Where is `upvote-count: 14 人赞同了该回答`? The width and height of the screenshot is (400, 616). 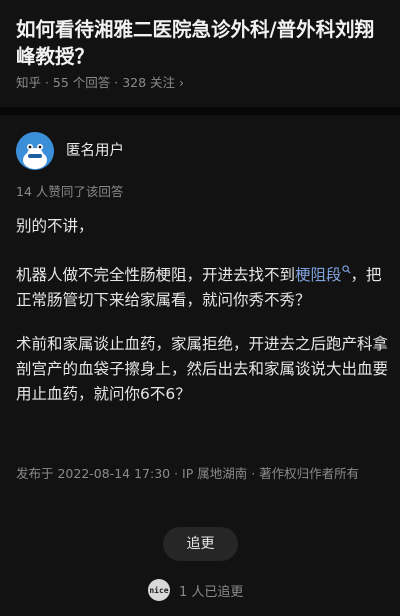
upvote-count: 14 人赞同了该回答 is located at coordinates (70, 191).